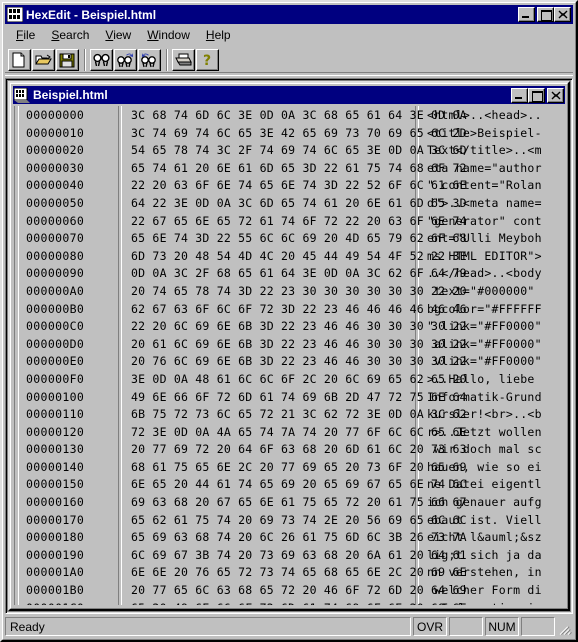 The width and height of the screenshot is (578, 642). I want to click on print-button, so click(183, 60).